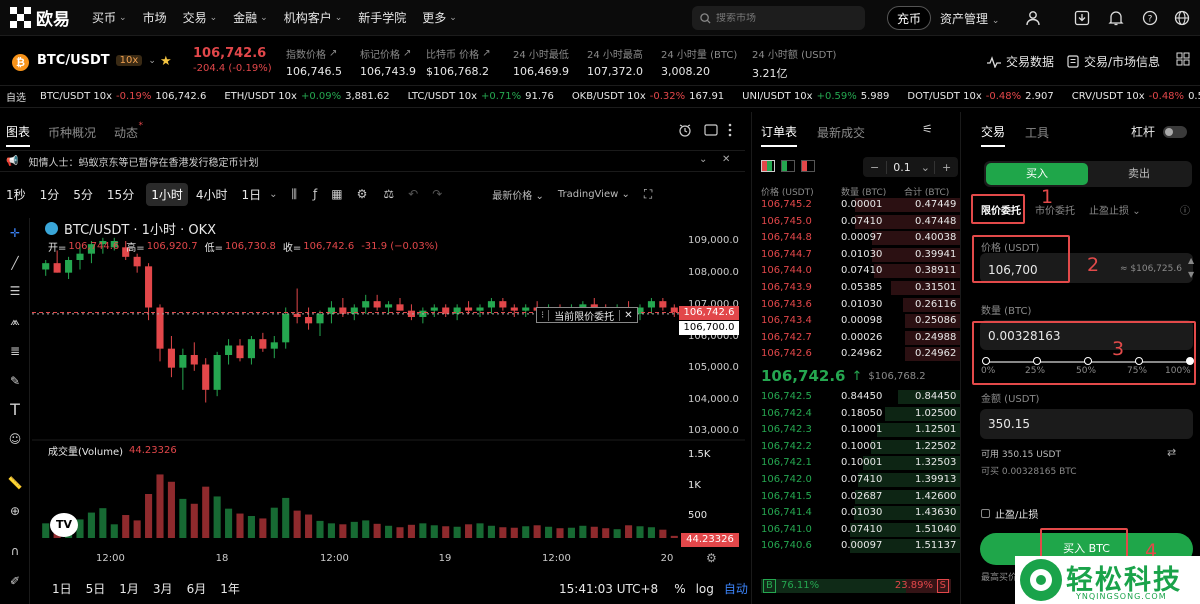 The width and height of the screenshot is (1200, 604). Describe the element at coordinates (1171, 452) in the screenshot. I see `transfer-icon: ⇄` at that location.